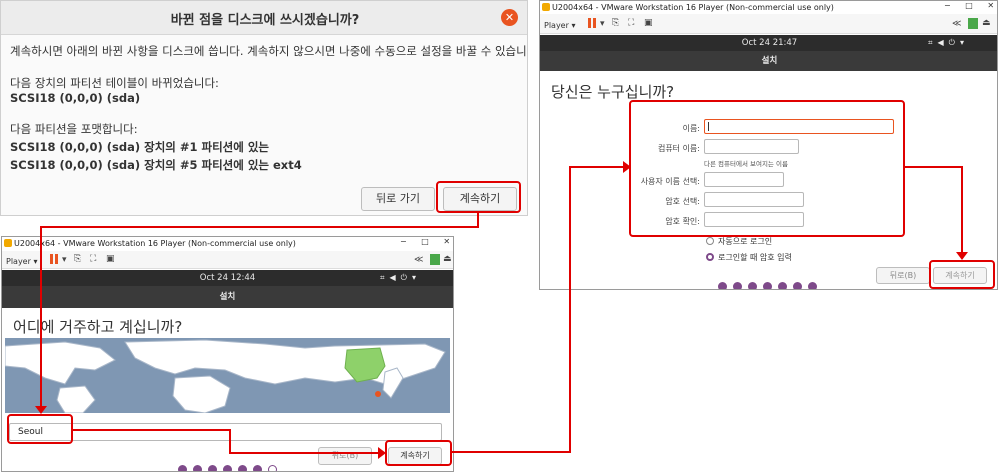  Describe the element at coordinates (227, 278) in the screenshot. I see `clock: Oct 24 12:44` at that location.